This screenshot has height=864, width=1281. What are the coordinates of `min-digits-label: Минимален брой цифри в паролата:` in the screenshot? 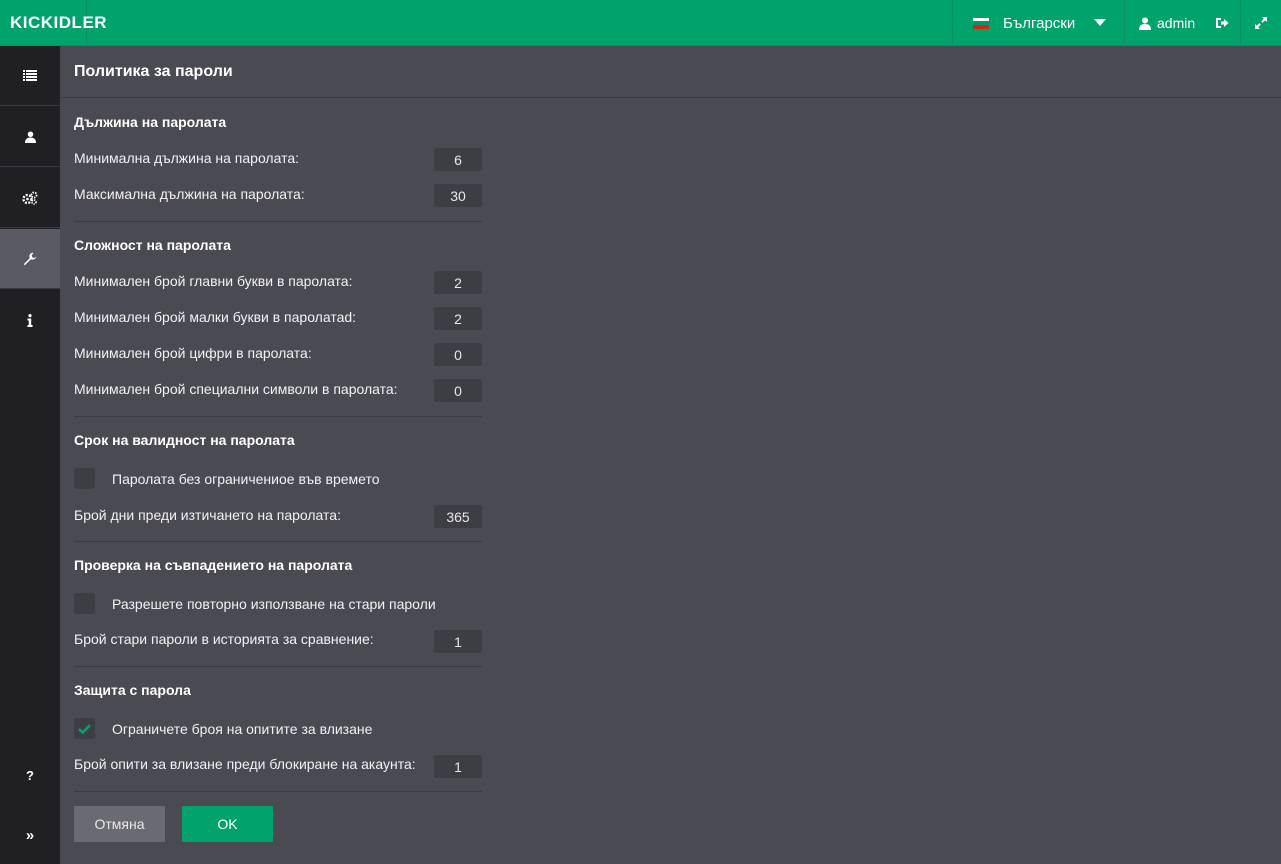 It's located at (193, 353).